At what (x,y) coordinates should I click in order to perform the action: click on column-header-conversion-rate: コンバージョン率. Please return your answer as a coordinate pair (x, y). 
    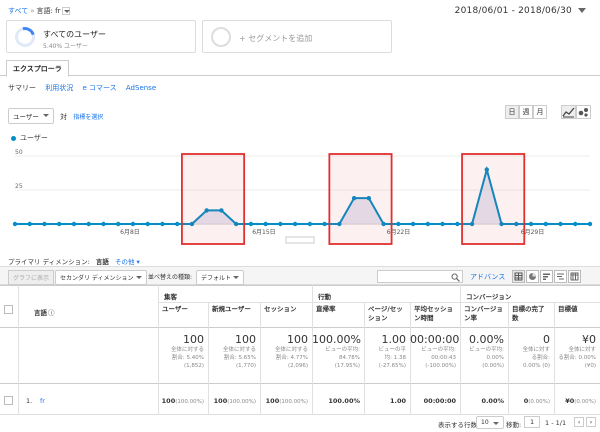
    Looking at the image, I should click on (484, 314).